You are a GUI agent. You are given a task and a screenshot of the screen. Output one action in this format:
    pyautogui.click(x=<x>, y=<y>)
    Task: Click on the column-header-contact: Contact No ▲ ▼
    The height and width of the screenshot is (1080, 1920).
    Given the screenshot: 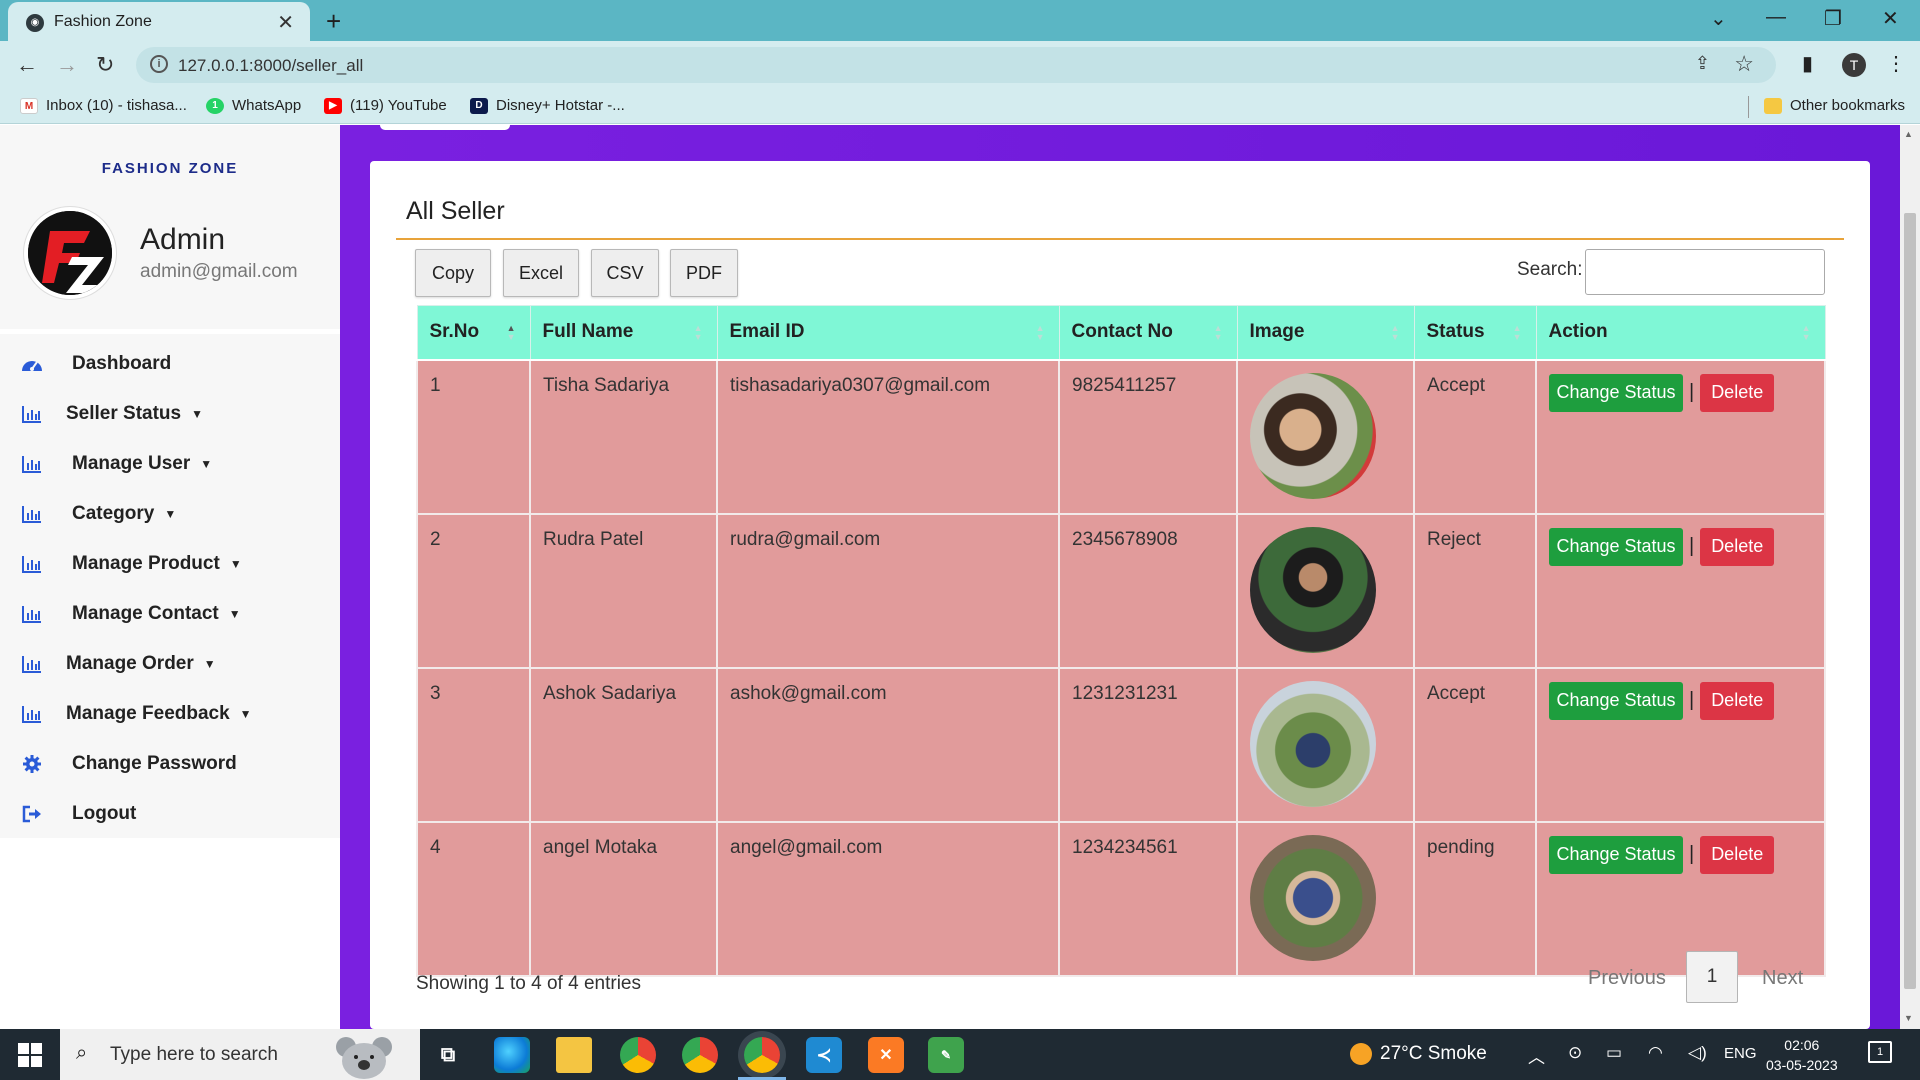 What is the action you would take?
    pyautogui.click(x=1148, y=333)
    